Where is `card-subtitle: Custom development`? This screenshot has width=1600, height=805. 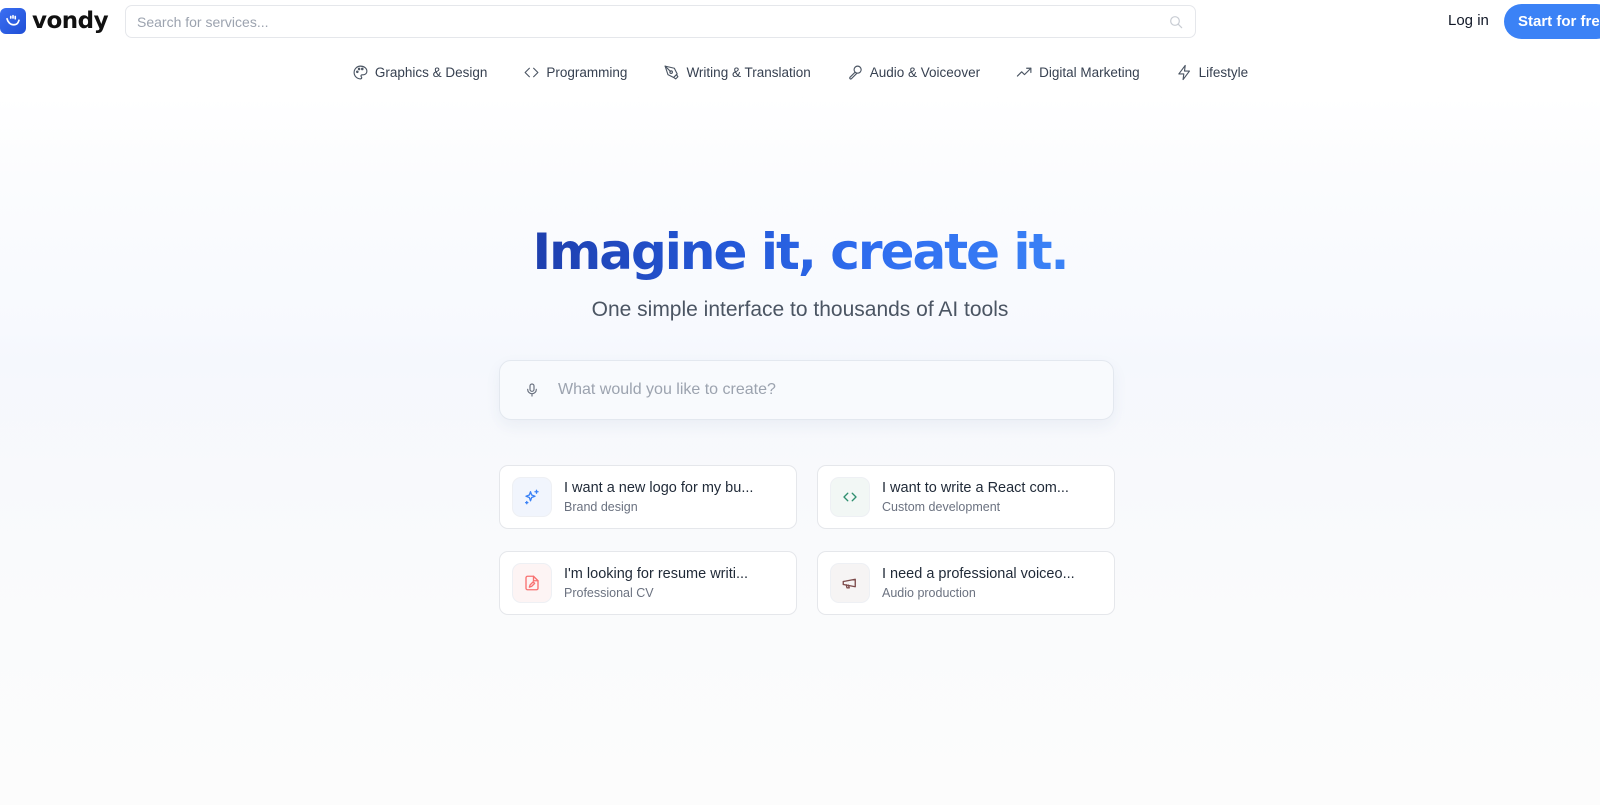
card-subtitle: Custom development is located at coordinates (941, 507).